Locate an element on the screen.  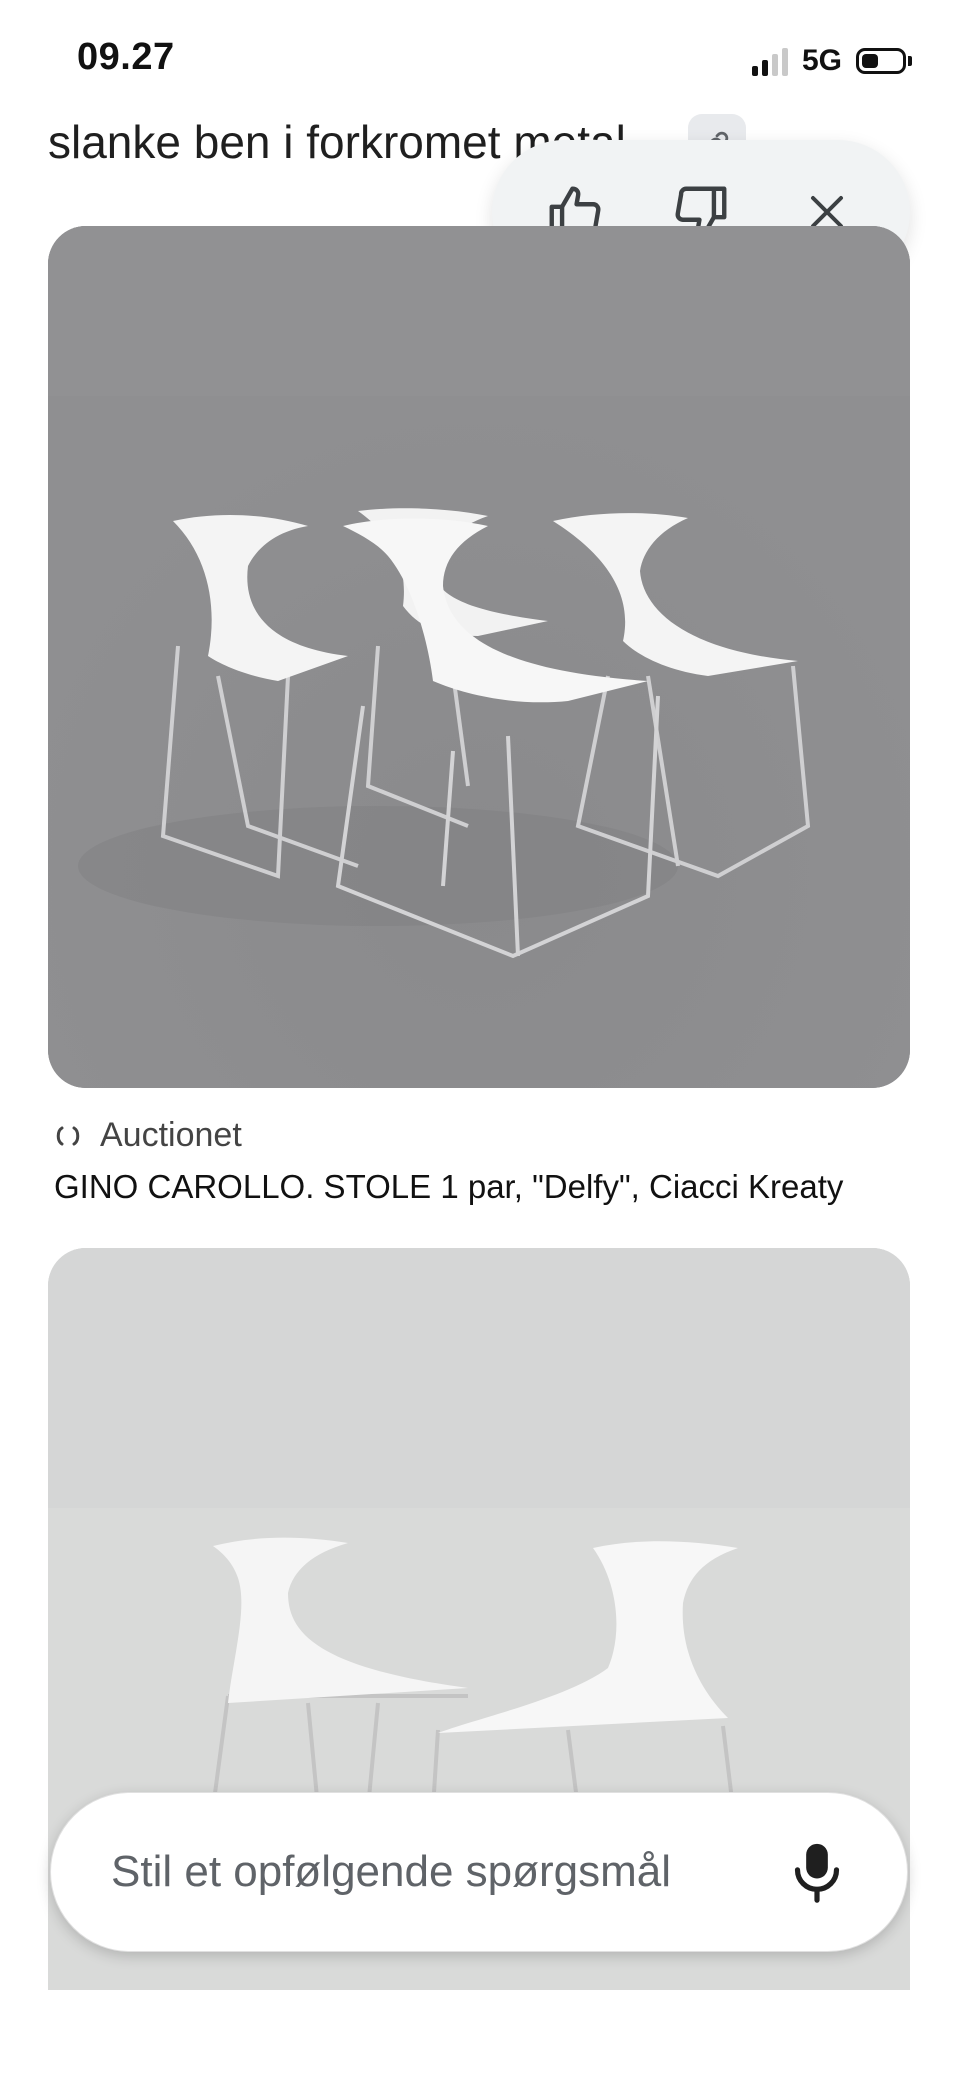
battery-tip is located at coordinates (910, 61).